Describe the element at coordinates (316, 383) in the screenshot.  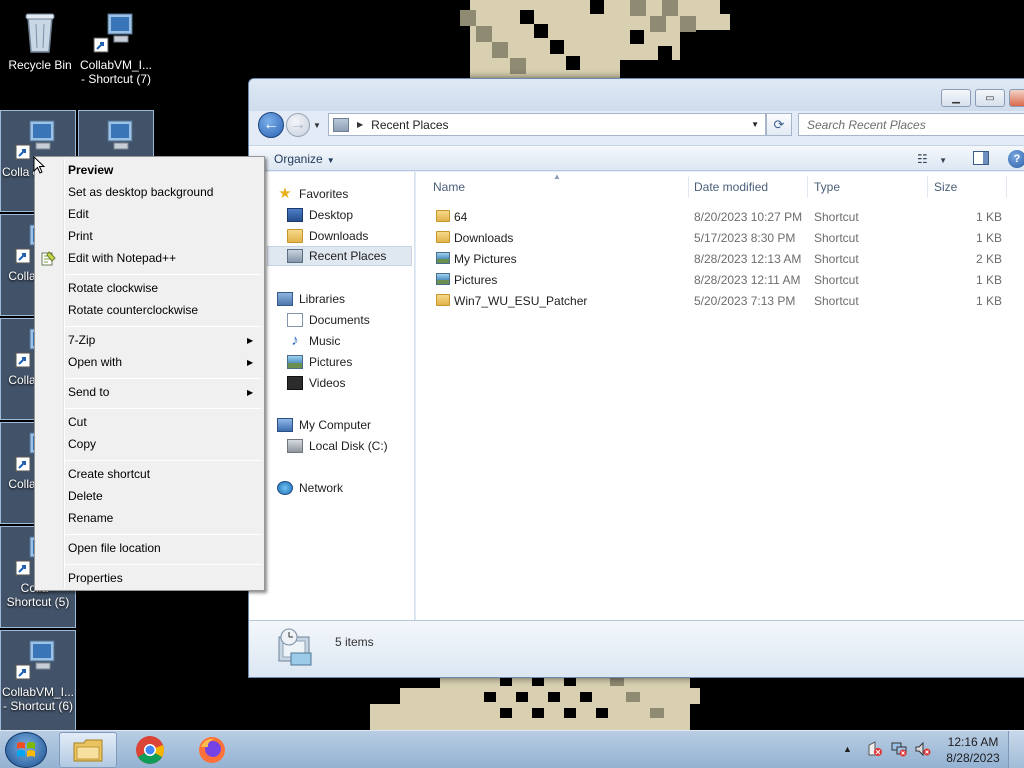
I see `nav-videos: Videos` at that location.